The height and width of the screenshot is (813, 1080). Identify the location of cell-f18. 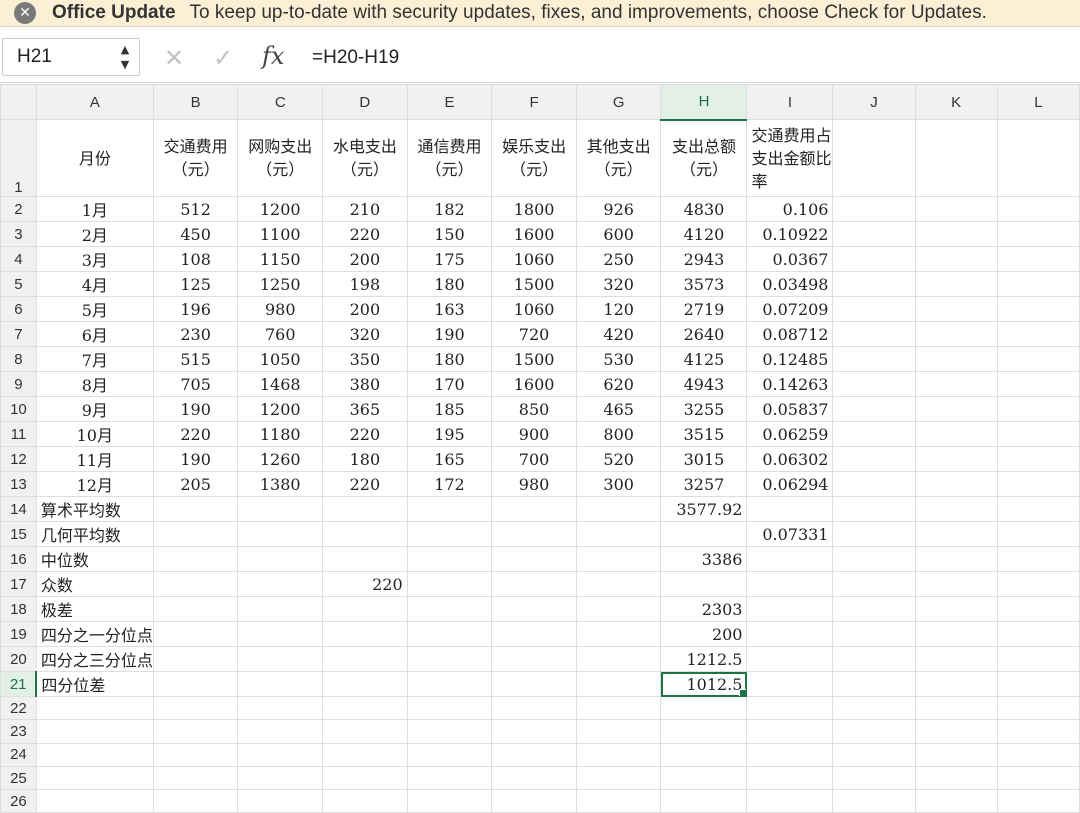
(534, 609).